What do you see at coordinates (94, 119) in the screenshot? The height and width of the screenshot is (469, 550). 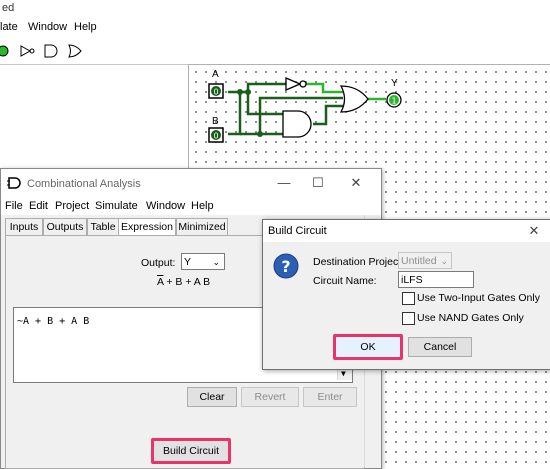 I see `explorer-pane` at bounding box center [94, 119].